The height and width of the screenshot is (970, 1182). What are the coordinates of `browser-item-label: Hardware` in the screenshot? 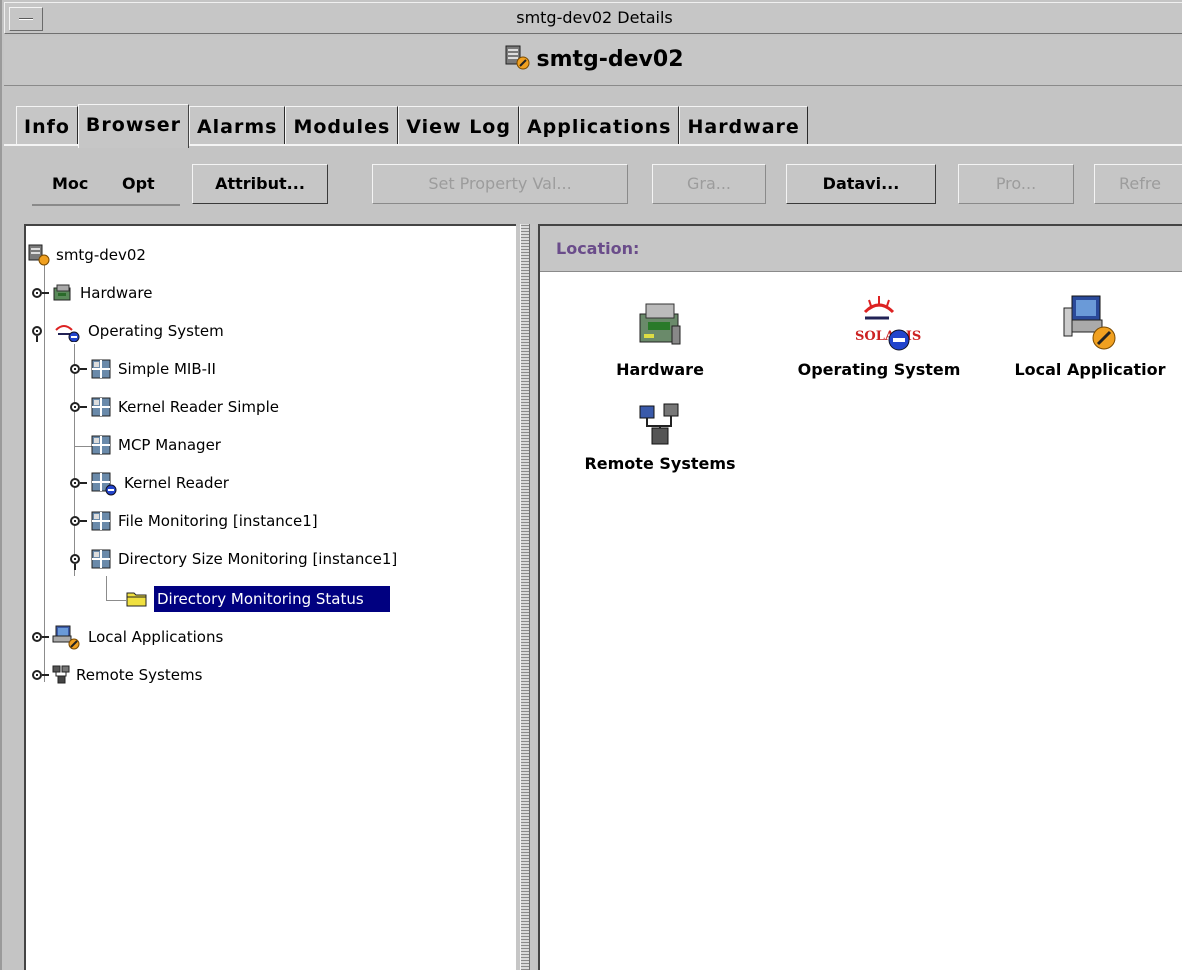 It's located at (660, 369).